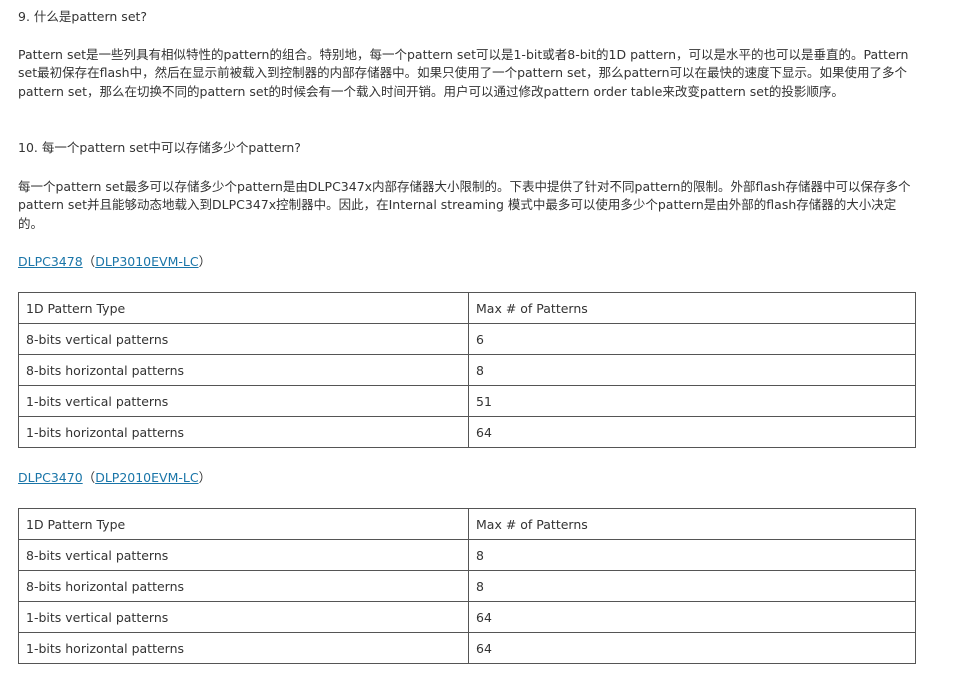  I want to click on controller-link-dlpc3478: DLPC3478, so click(50, 261).